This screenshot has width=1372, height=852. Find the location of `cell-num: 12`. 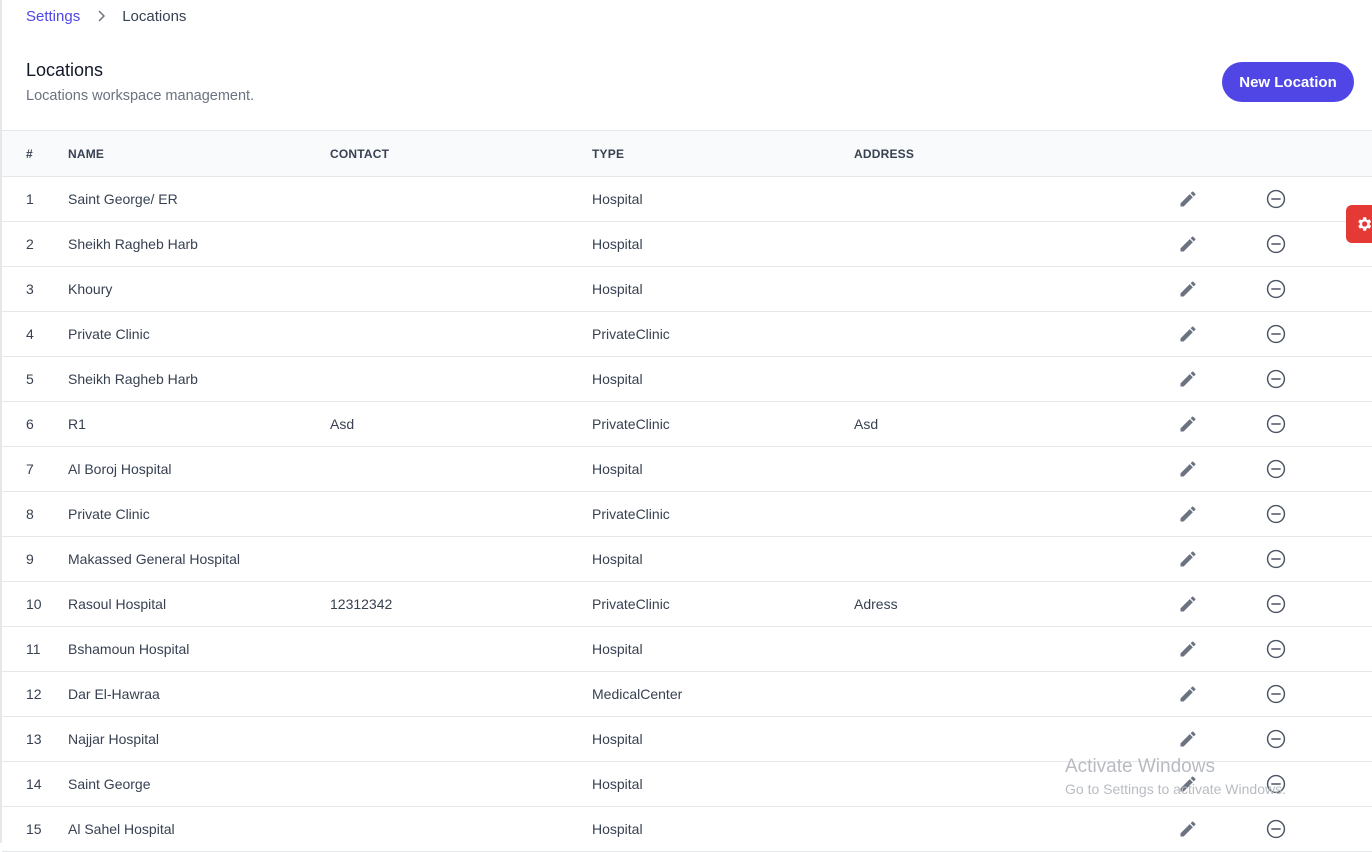

cell-num: 12 is located at coordinates (34, 694).